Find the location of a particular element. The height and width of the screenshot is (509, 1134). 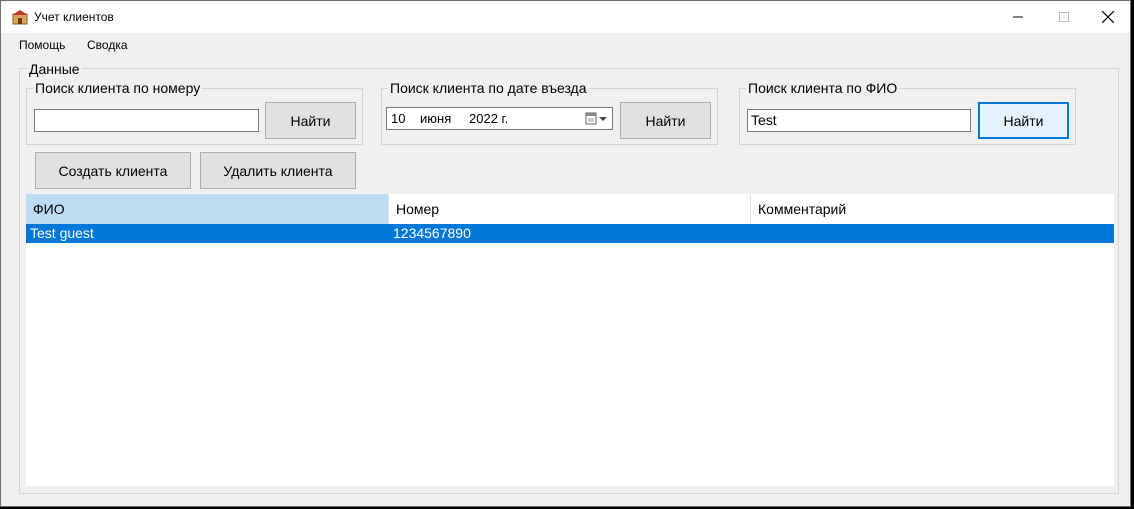

name-search-input: Test is located at coordinates (859, 120).